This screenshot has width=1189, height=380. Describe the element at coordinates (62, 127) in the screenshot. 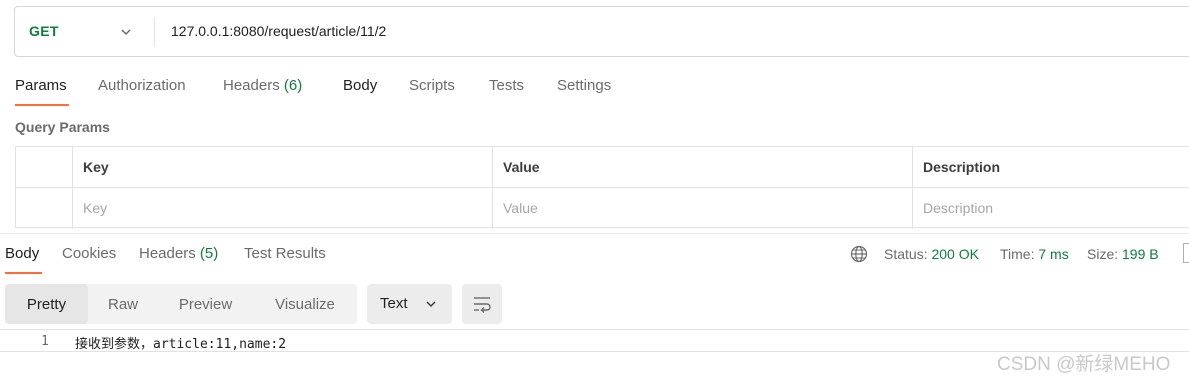

I see `query-params-title: Query Params` at that location.